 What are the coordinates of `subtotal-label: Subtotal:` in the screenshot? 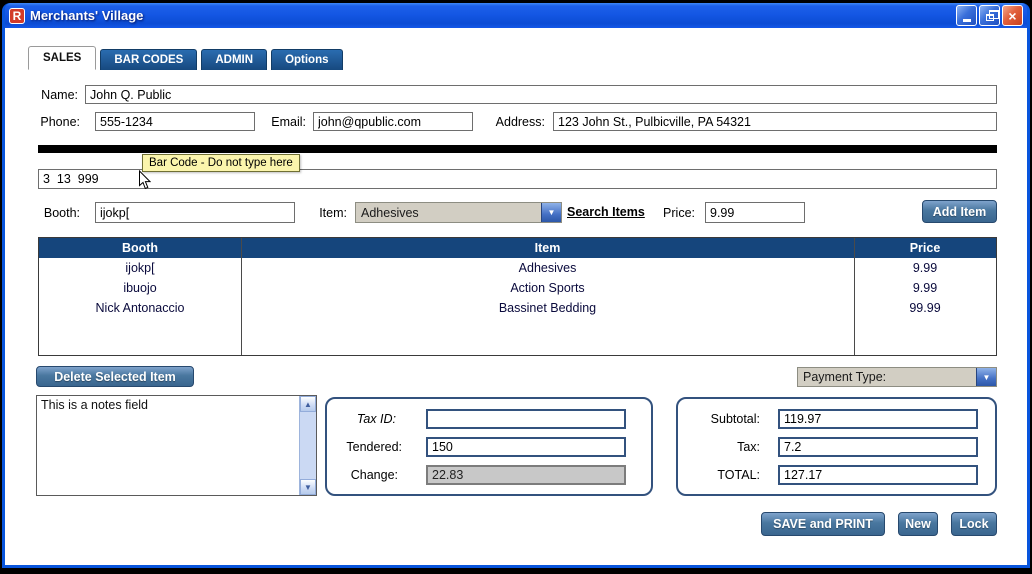 It's located at (735, 419).